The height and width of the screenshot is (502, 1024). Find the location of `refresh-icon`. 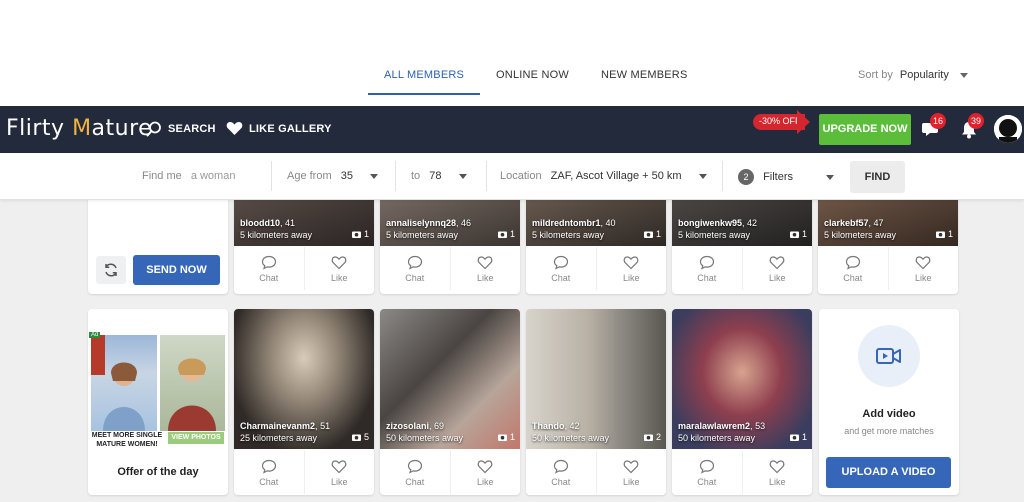

refresh-icon is located at coordinates (111, 270).